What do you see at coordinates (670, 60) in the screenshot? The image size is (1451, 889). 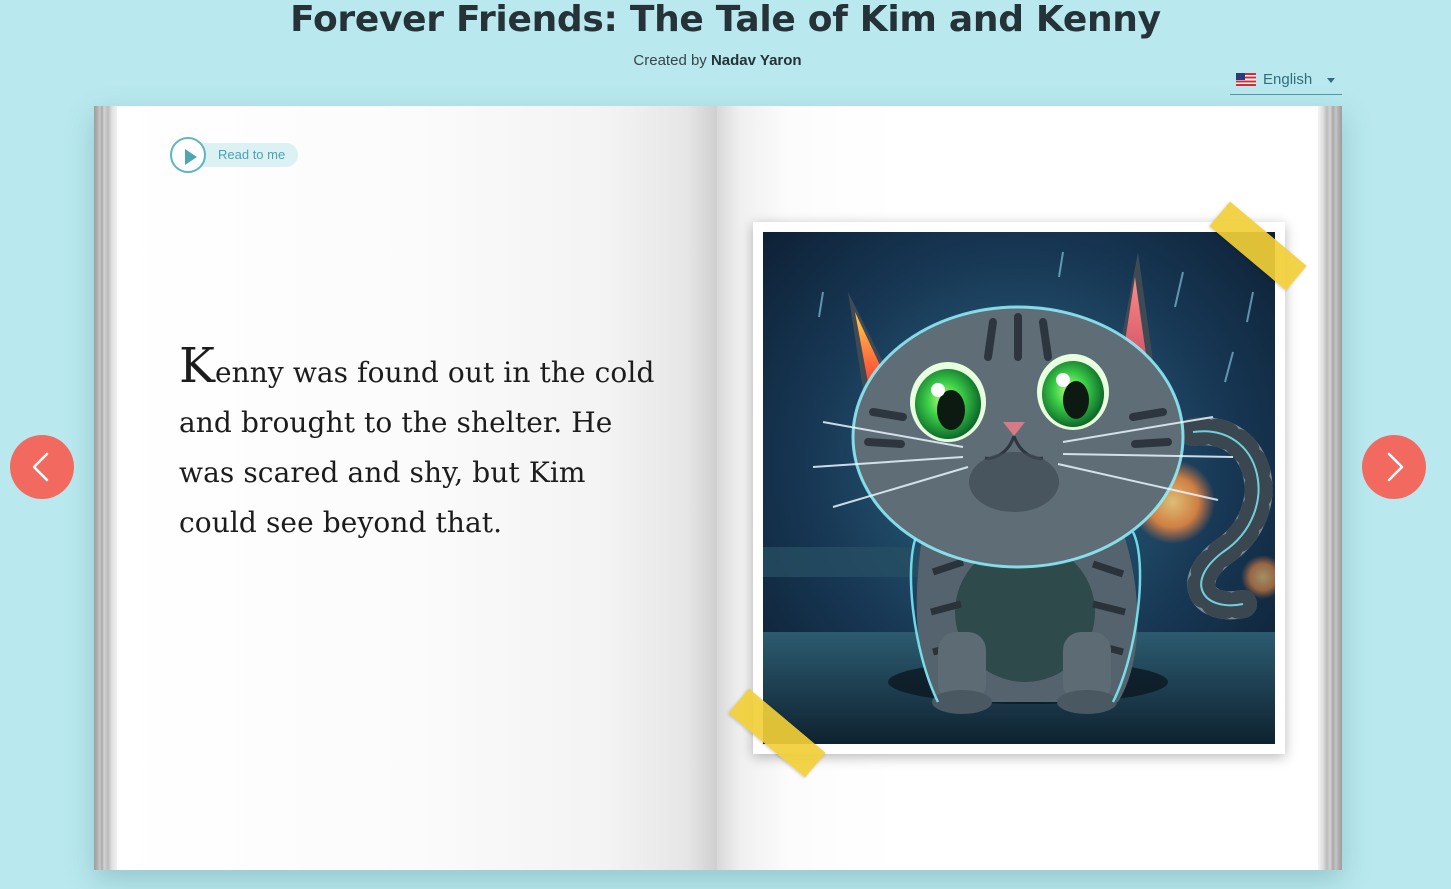 I see `byline-prefix: Created by` at bounding box center [670, 60].